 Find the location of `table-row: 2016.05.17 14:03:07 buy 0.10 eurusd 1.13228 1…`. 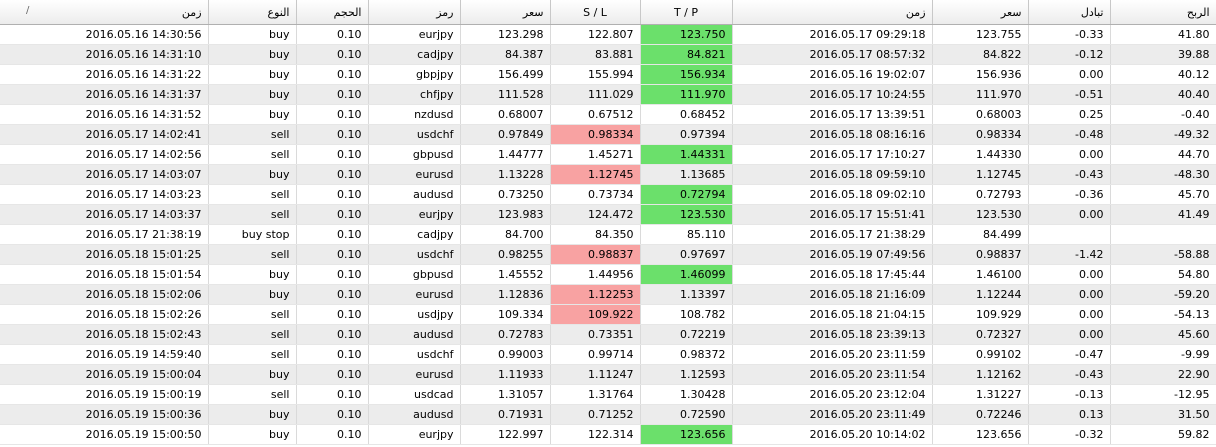

table-row: 2016.05.17 14:03:07 buy 0.10 eurusd 1.13228 1… is located at coordinates (608, 174).